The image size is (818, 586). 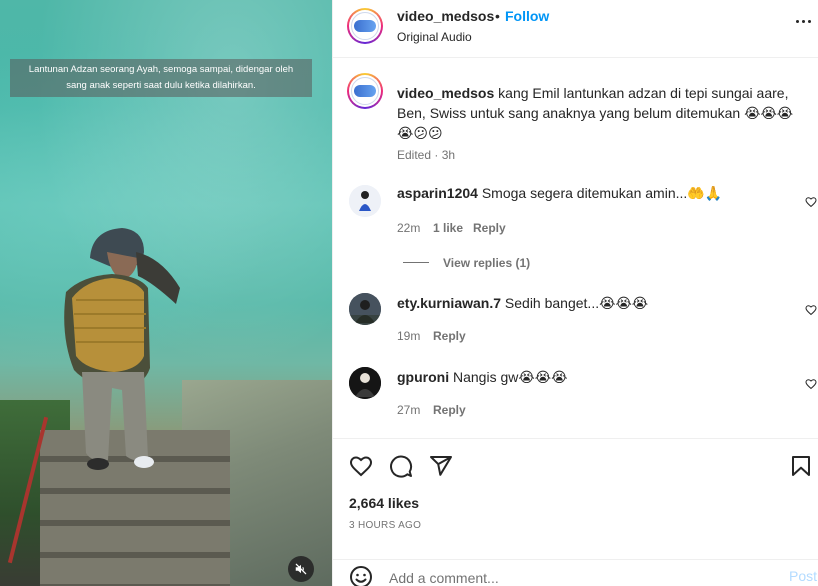 What do you see at coordinates (384, 503) in the screenshot?
I see `likes-count: 2,664 likes` at bounding box center [384, 503].